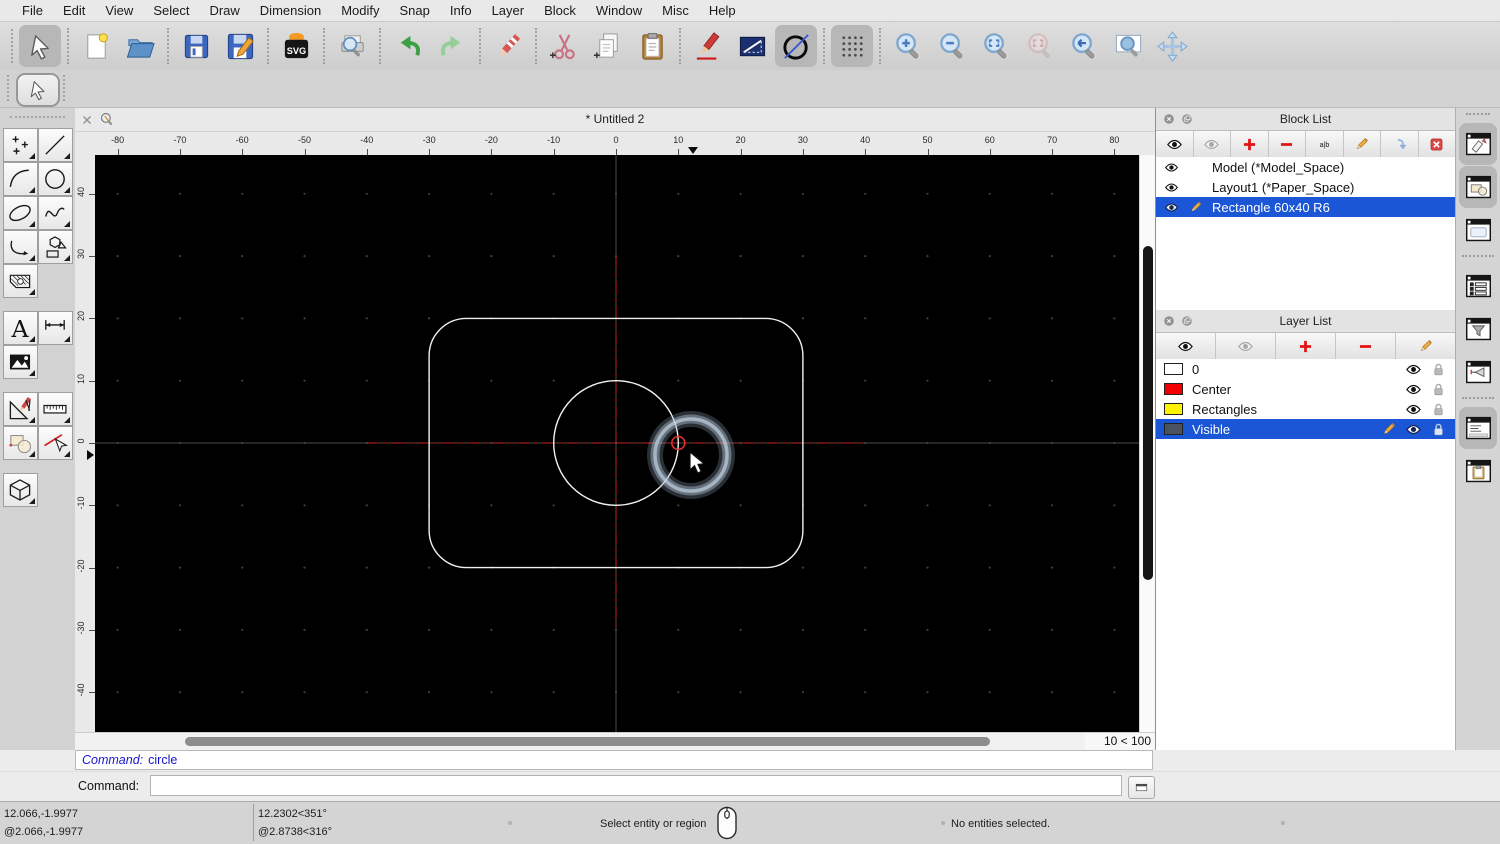  Describe the element at coordinates (55, 443) in the screenshot. I see `tool-select-entity-button` at that location.